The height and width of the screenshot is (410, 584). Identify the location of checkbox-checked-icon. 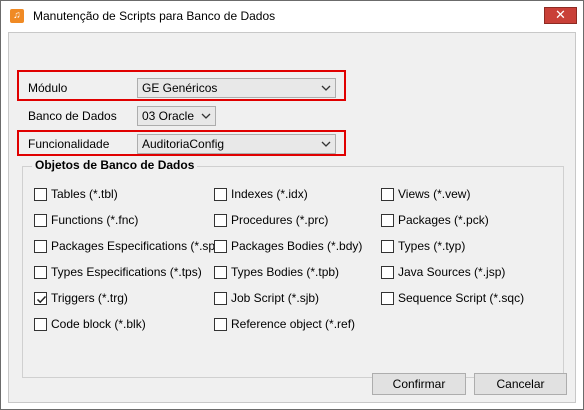
(40, 298).